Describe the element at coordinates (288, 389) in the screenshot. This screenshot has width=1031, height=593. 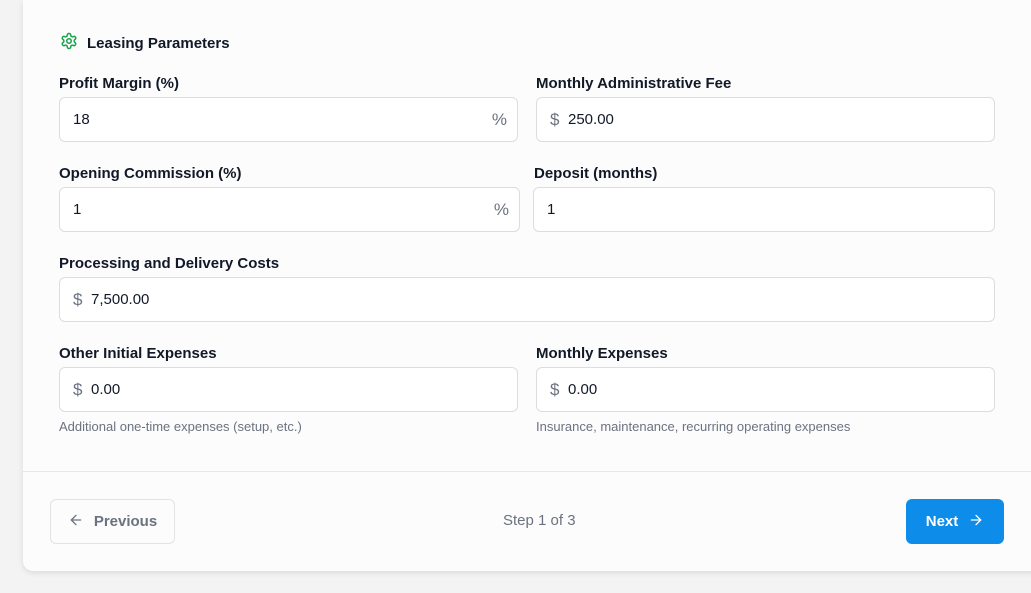
I see `other-initial-input: $ 0.00` at that location.